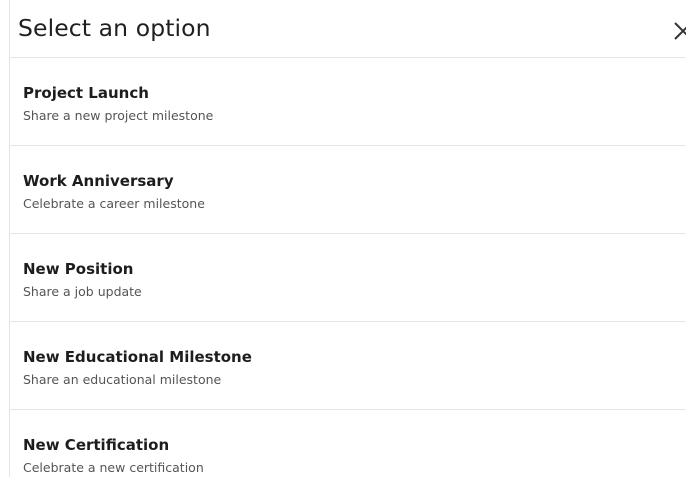 Image resolution: width=686 pixels, height=477 pixels. Describe the element at coordinates (96, 445) in the screenshot. I see `option-title: New Certification` at that location.